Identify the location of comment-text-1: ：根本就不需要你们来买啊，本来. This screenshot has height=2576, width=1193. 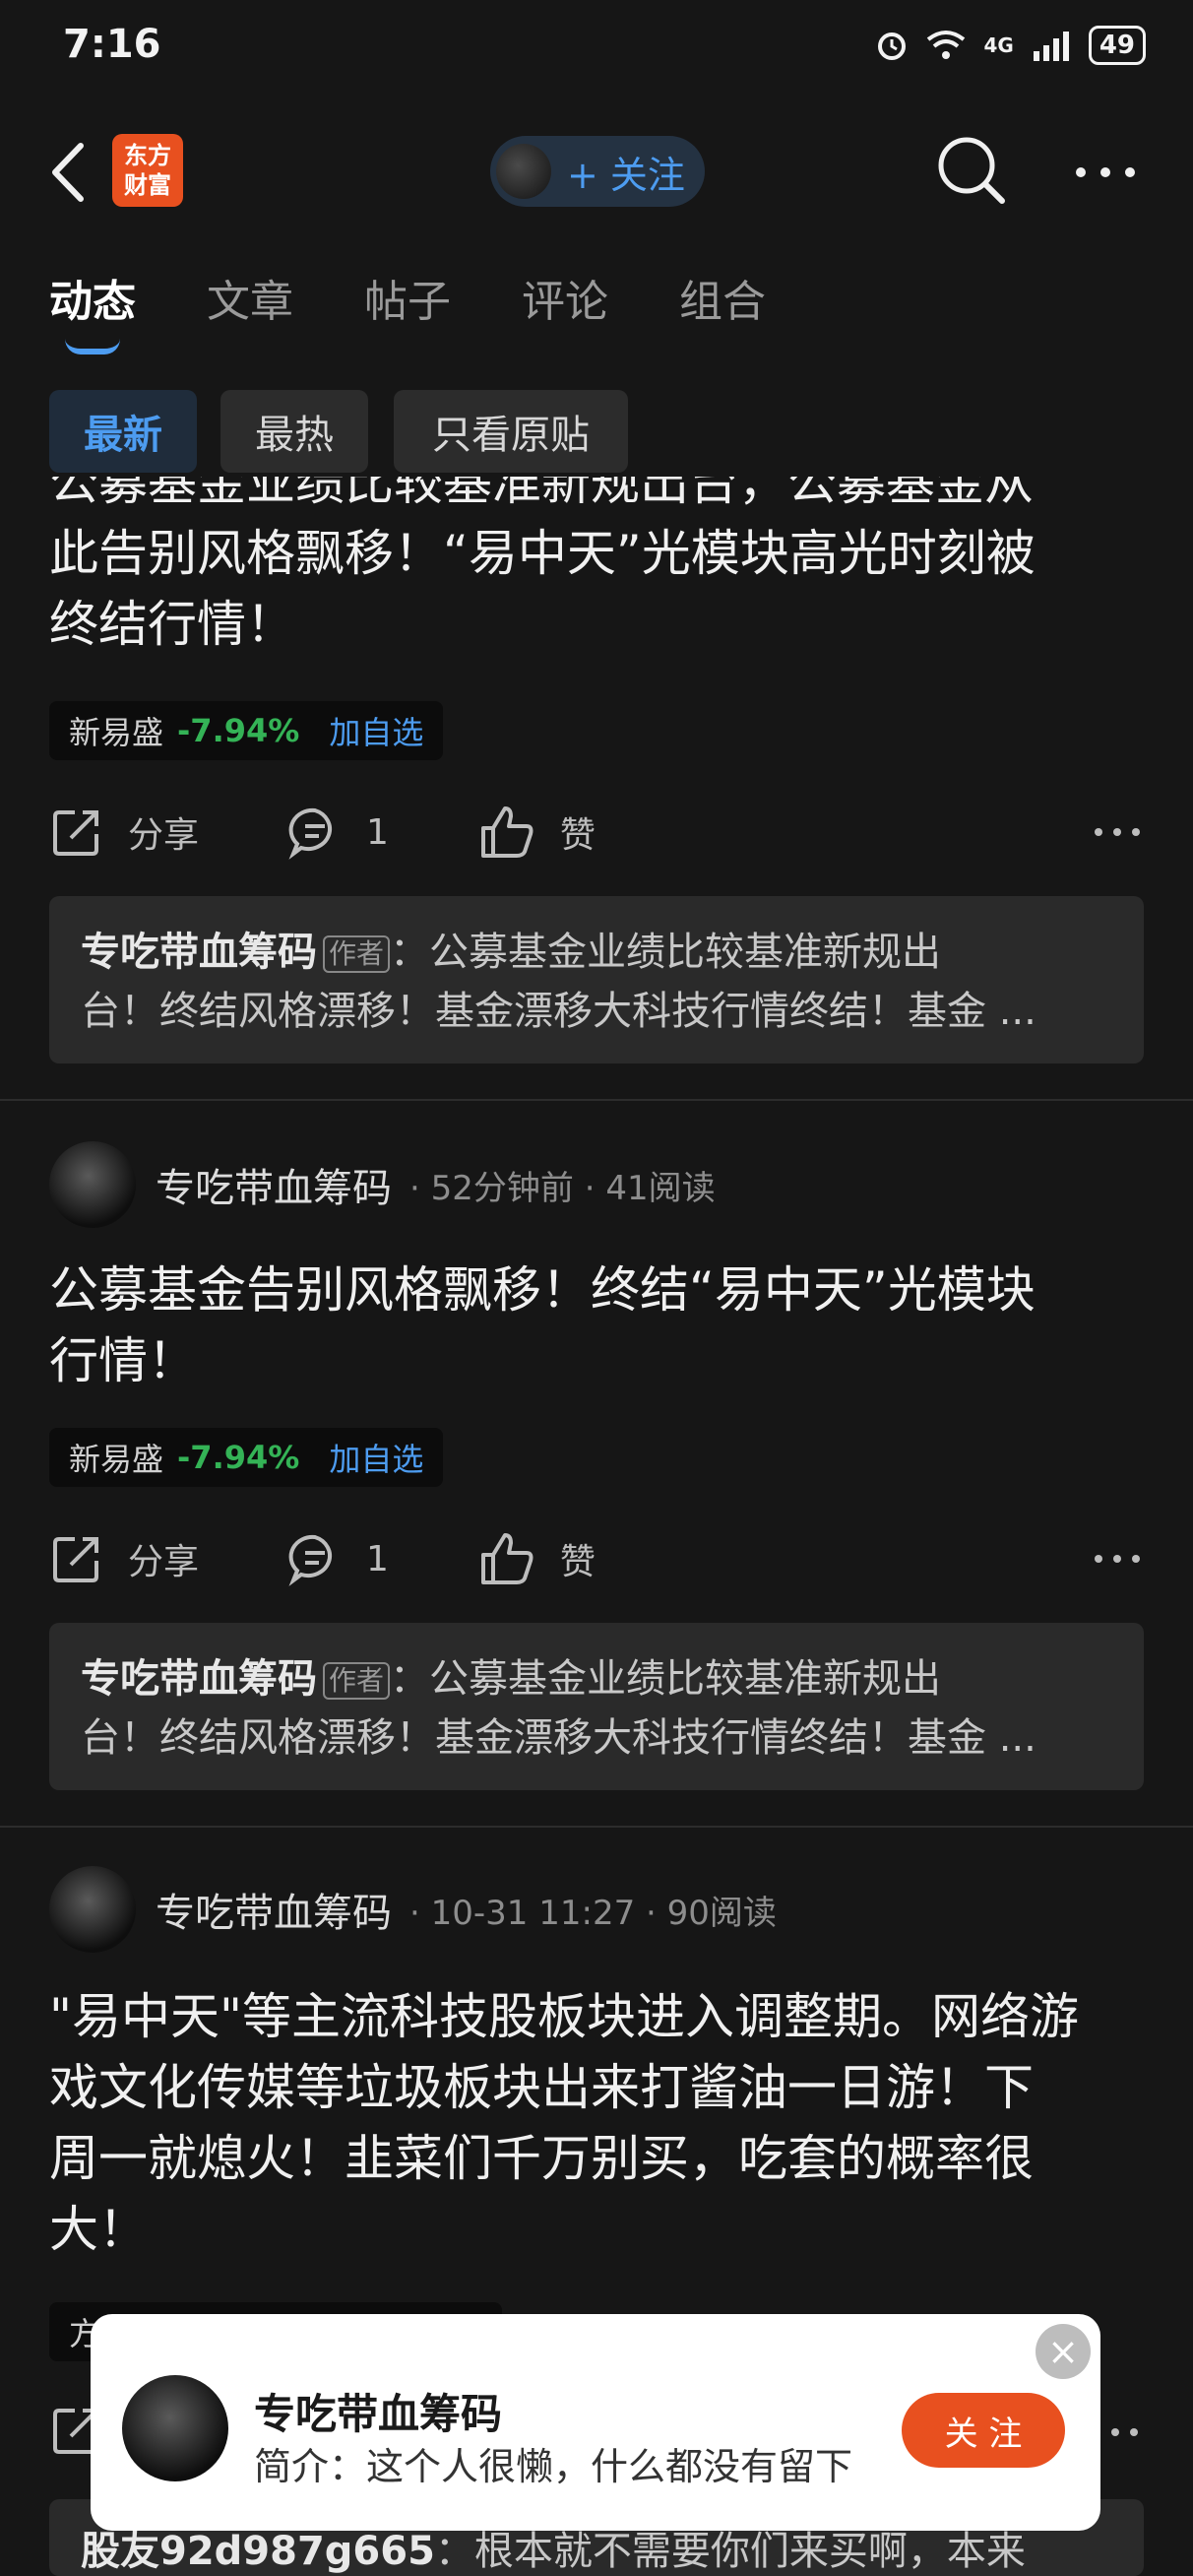
(730, 2551).